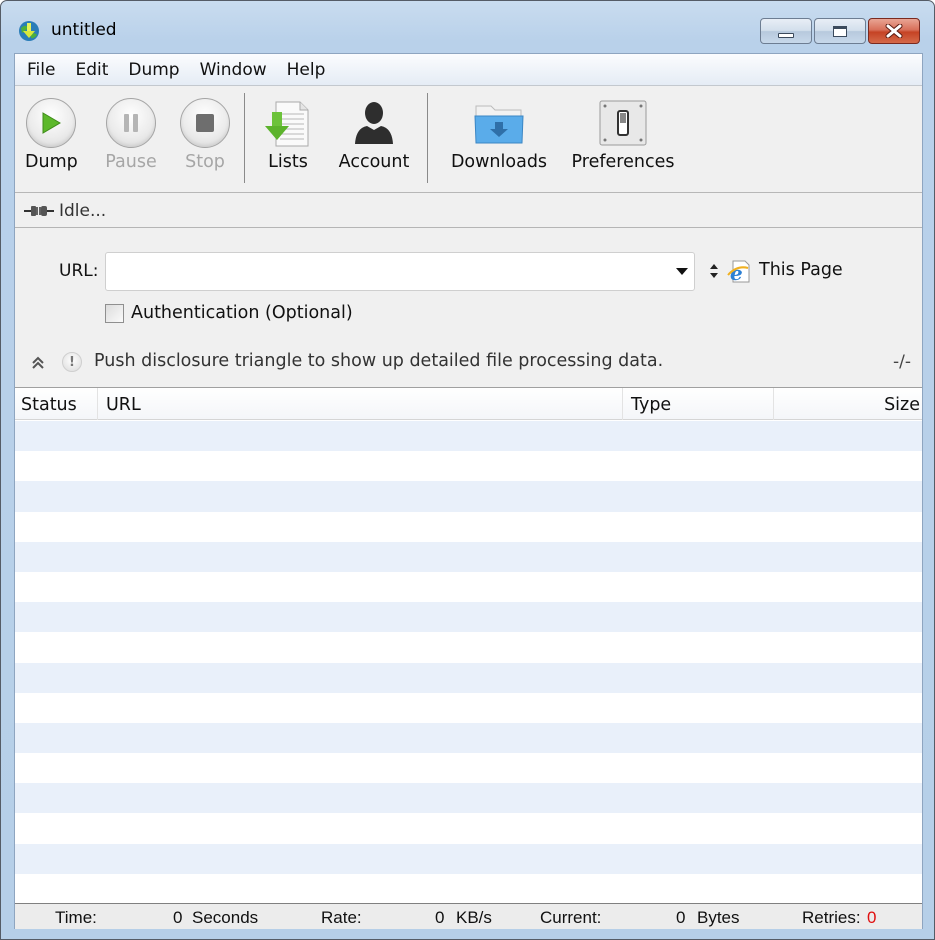 This screenshot has width=935, height=940. I want to click on account-button: Account, so click(374, 134).